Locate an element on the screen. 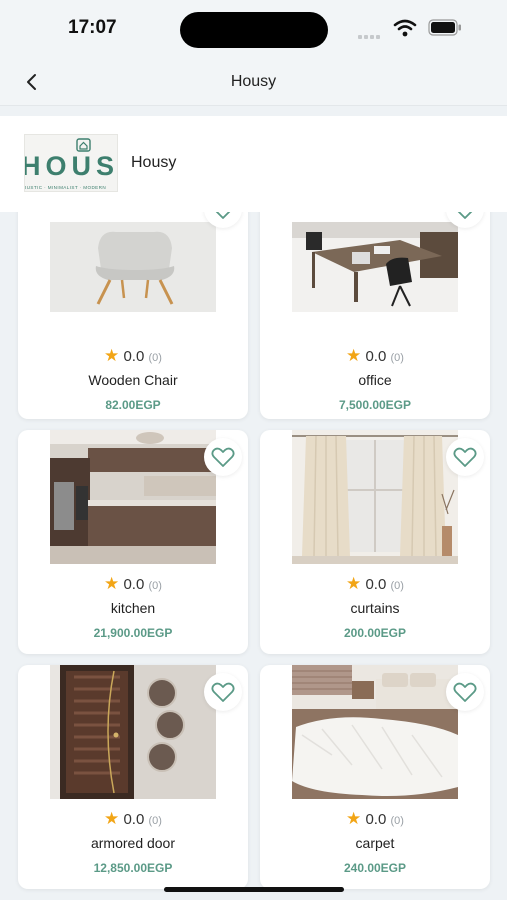 The width and height of the screenshot is (507, 900). product-name: office is located at coordinates (375, 380).